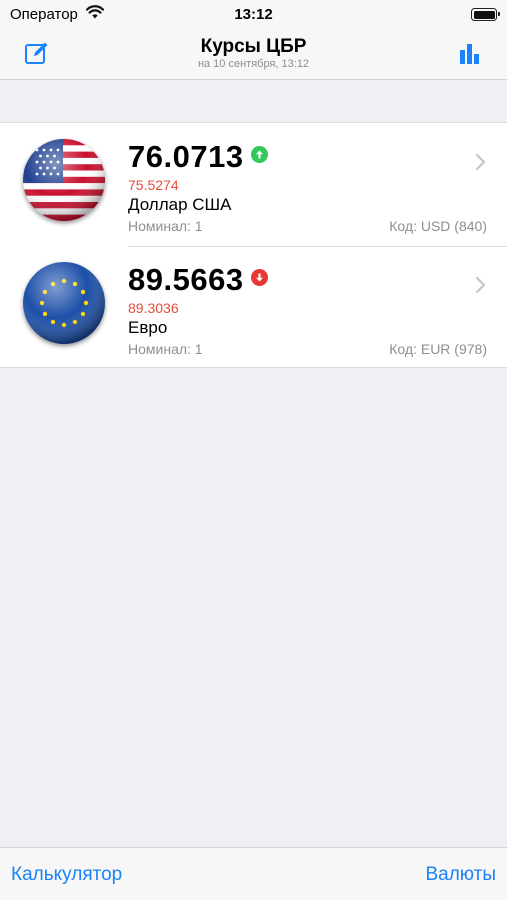 The image size is (507, 900). What do you see at coordinates (438, 349) in the screenshot?
I see `currency-code: Код: EUR (978)` at bounding box center [438, 349].